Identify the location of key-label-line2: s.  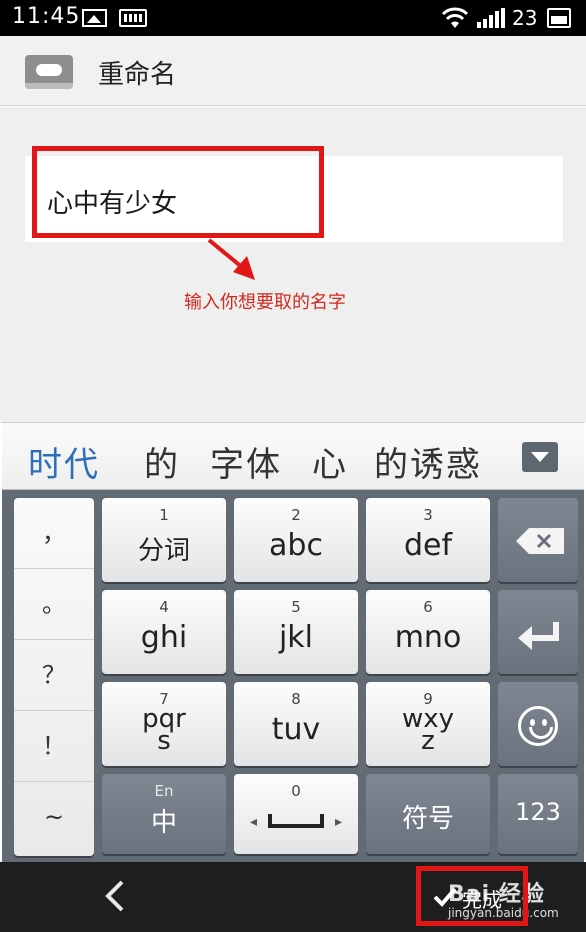
(164, 741).